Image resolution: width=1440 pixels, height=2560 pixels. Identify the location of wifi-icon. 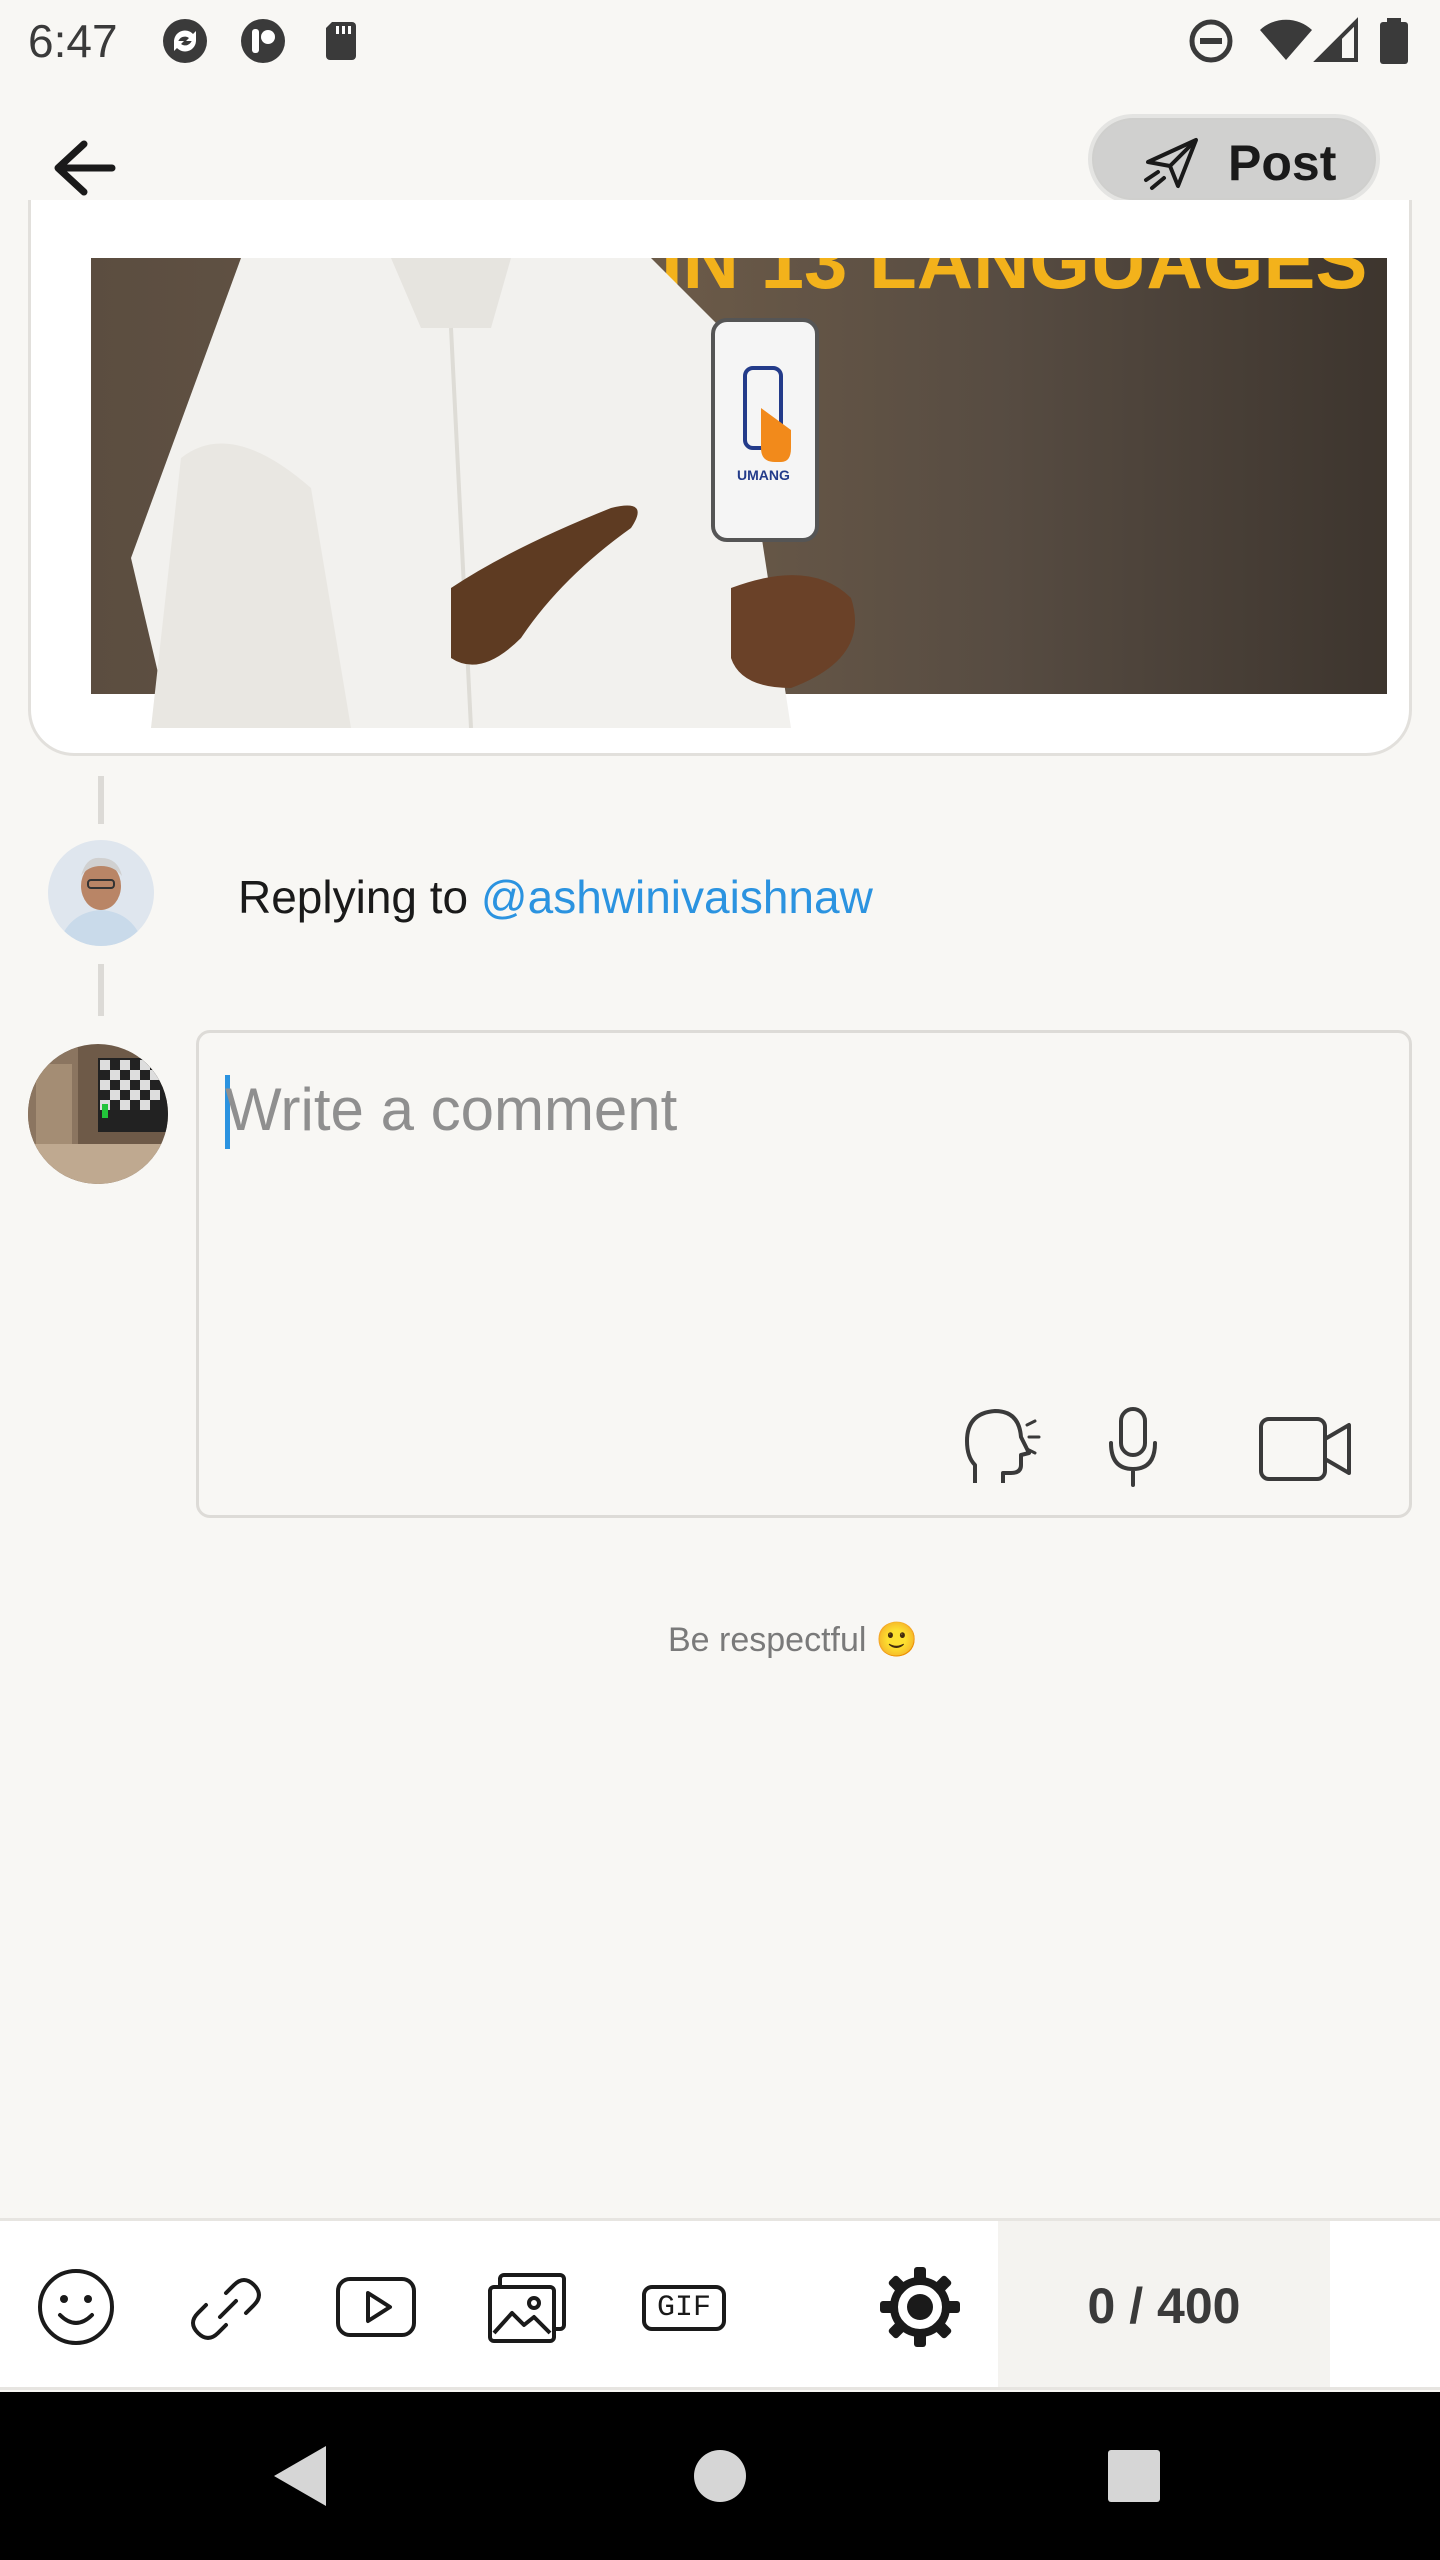
(1286, 39).